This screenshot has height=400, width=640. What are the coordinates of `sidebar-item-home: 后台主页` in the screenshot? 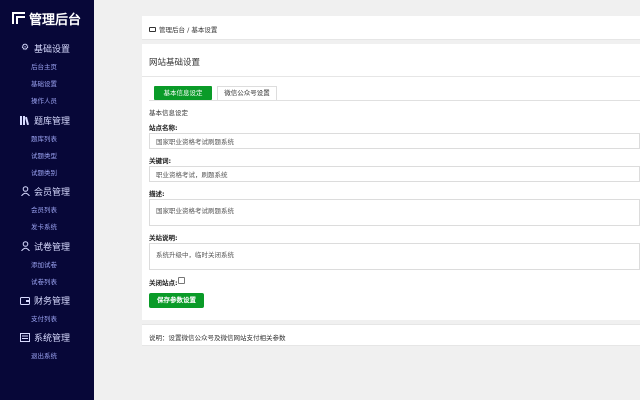 It's located at (44, 67).